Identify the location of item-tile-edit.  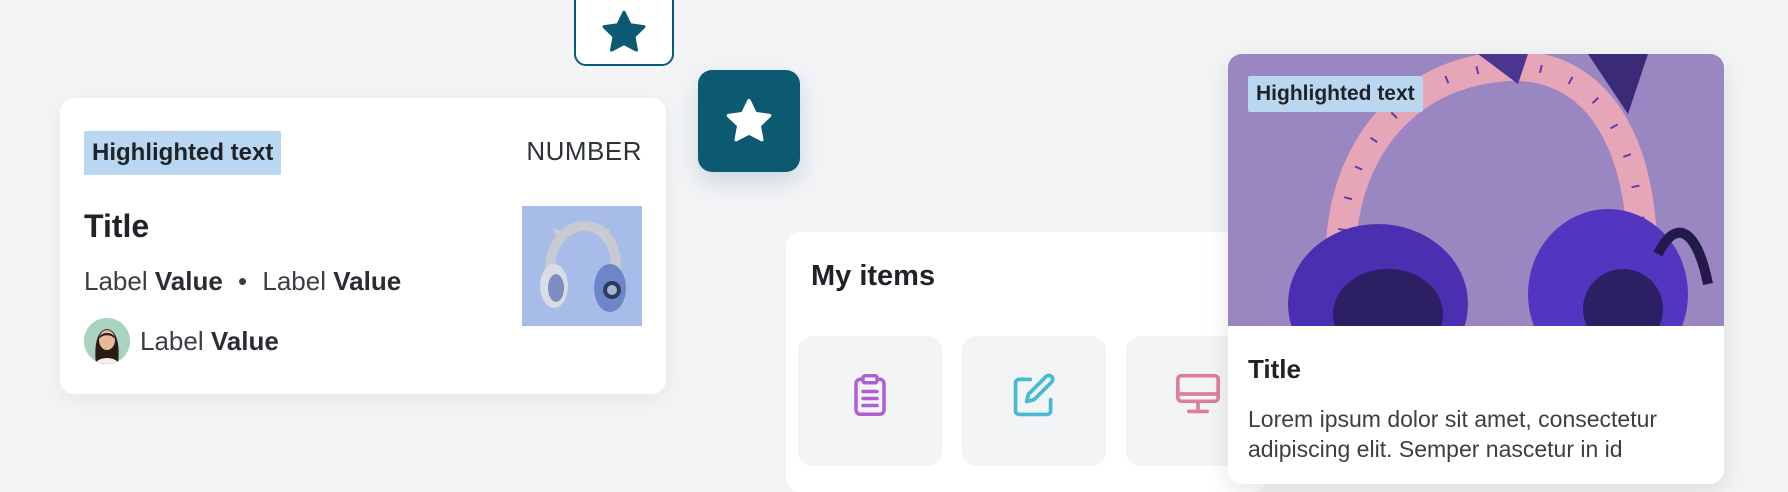
(1034, 401).